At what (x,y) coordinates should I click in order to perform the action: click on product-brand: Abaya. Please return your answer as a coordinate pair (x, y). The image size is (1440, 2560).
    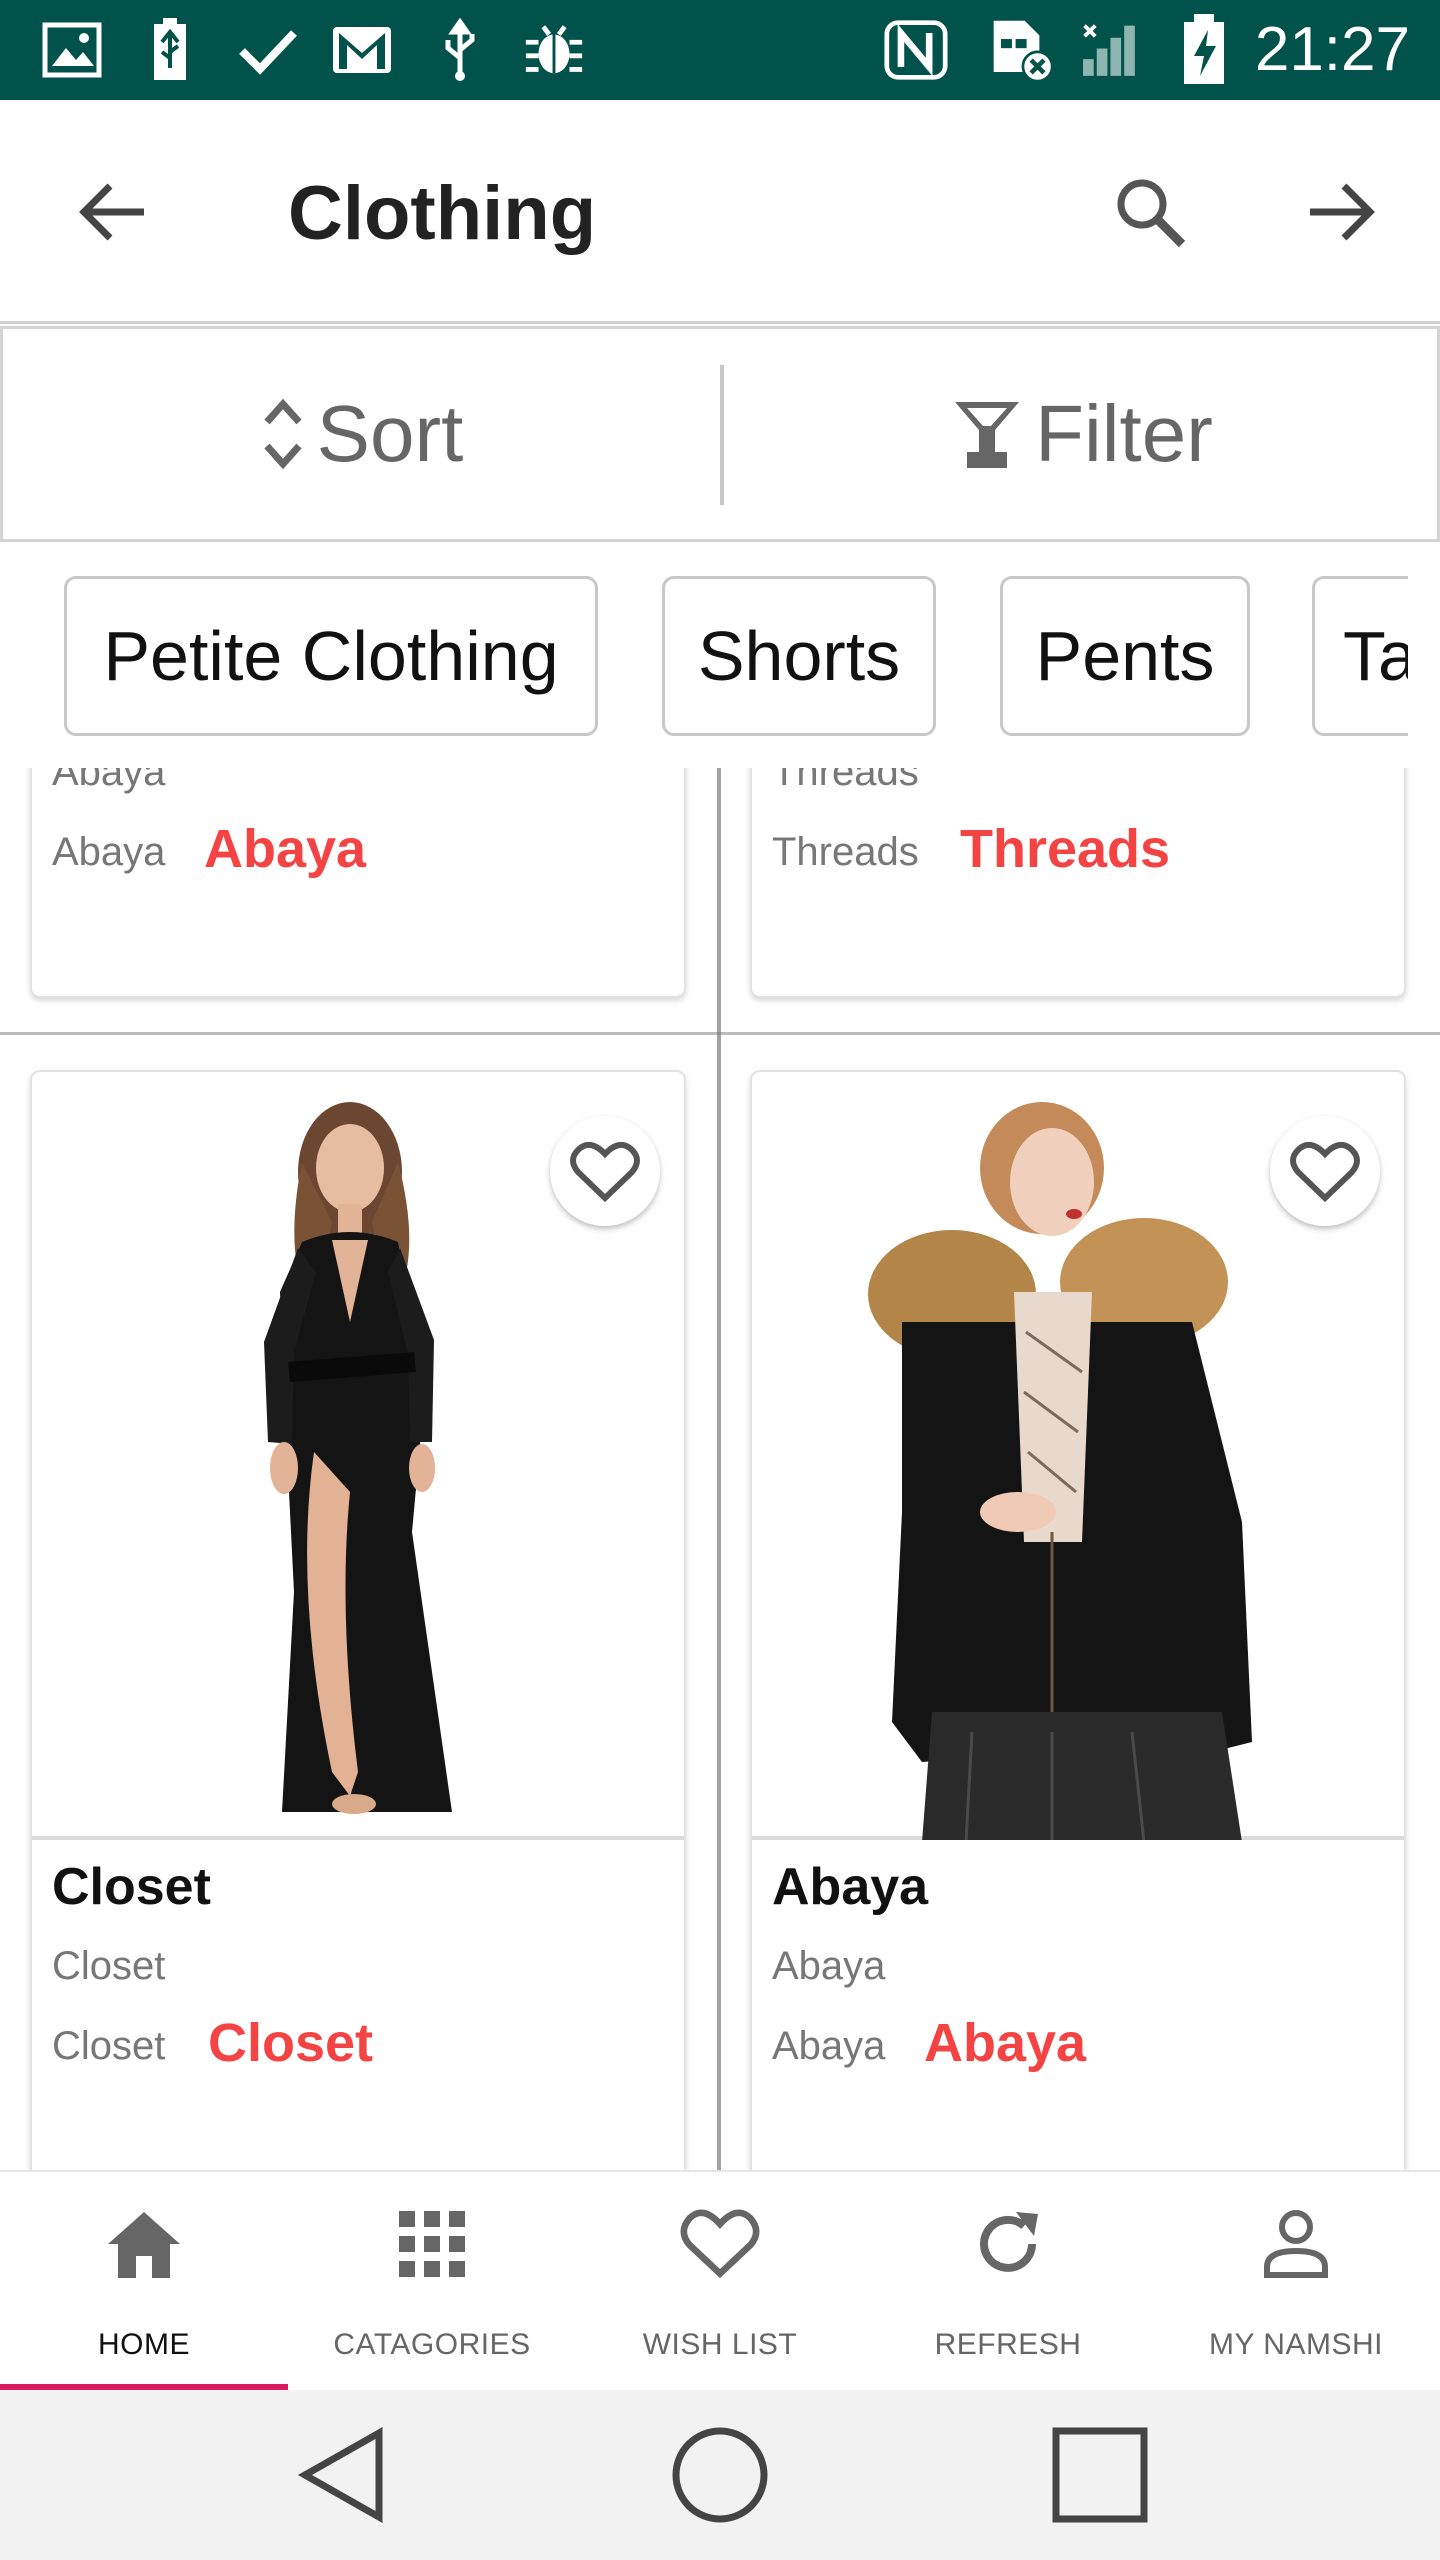
    Looking at the image, I should click on (850, 1887).